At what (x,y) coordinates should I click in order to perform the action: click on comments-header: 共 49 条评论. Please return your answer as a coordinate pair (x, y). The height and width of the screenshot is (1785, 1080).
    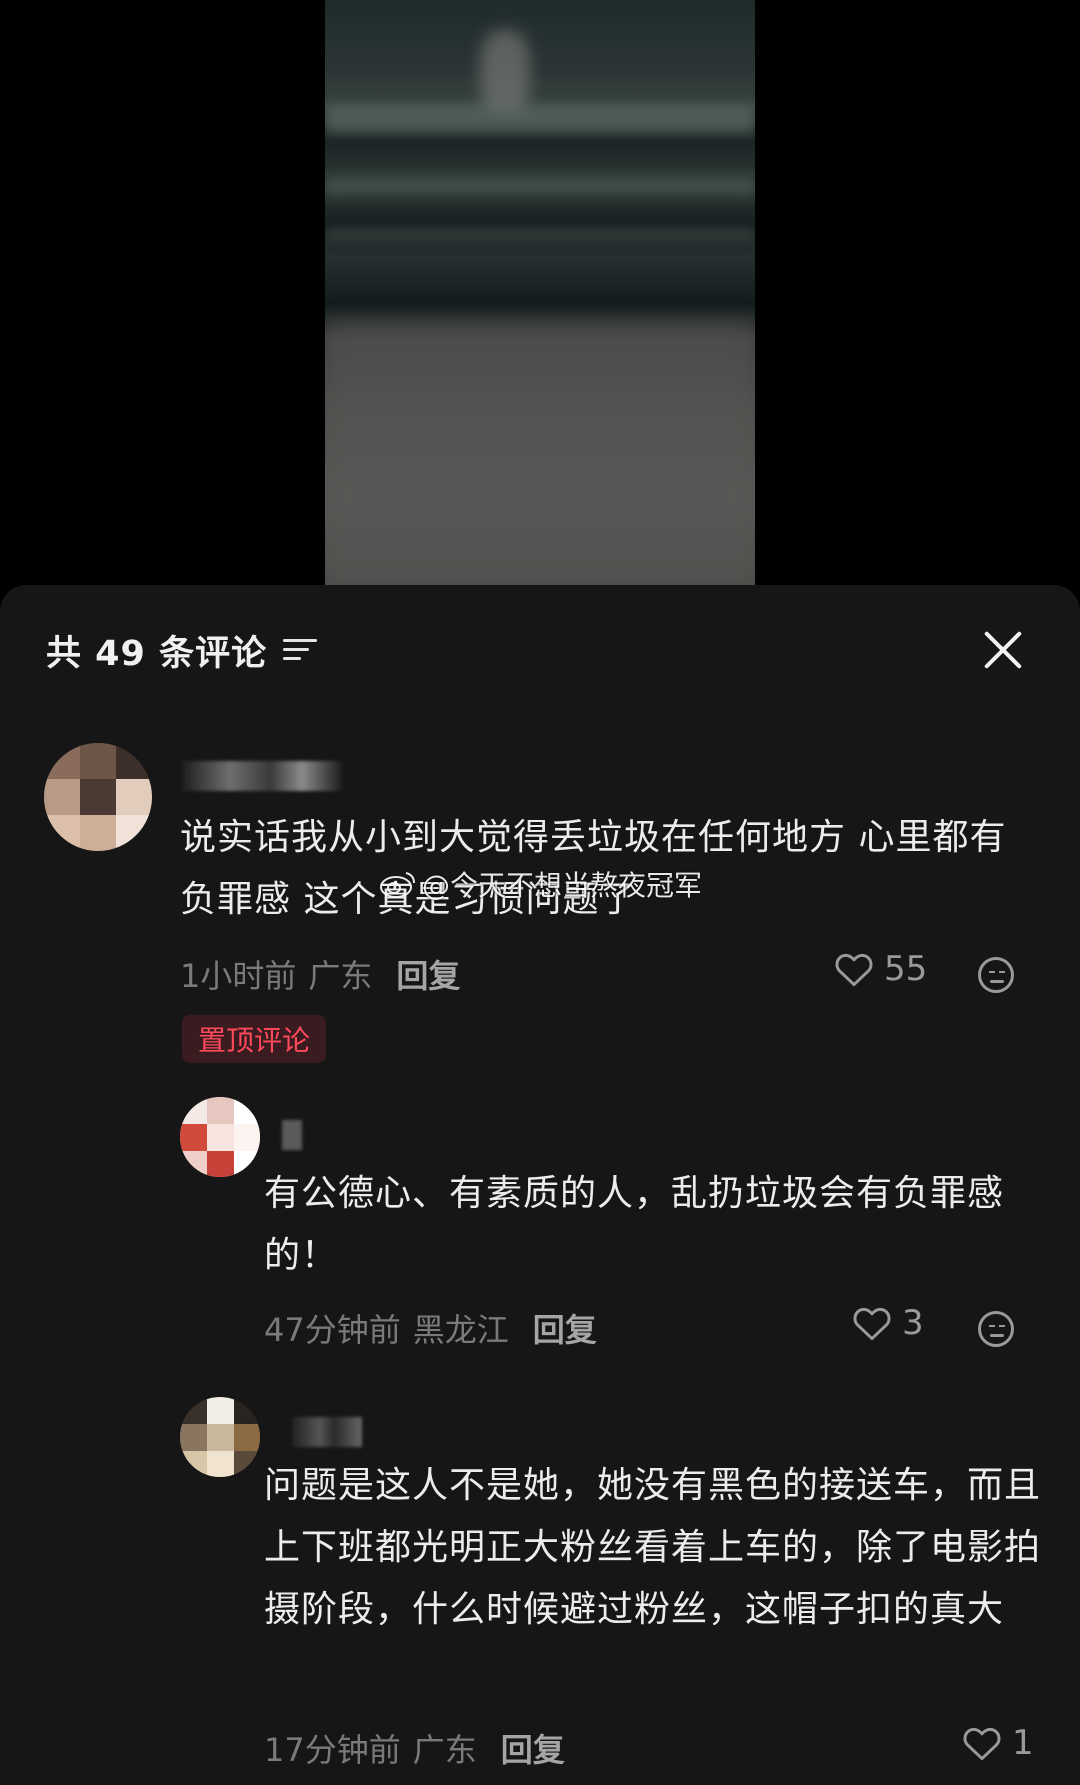
    Looking at the image, I should click on (182, 650).